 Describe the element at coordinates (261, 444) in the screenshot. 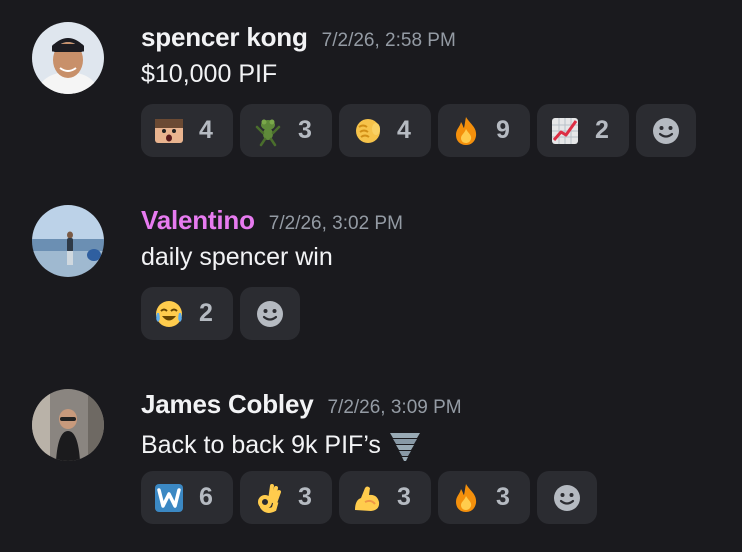

I see `message-text: Back to back 9k PIF’s` at that location.